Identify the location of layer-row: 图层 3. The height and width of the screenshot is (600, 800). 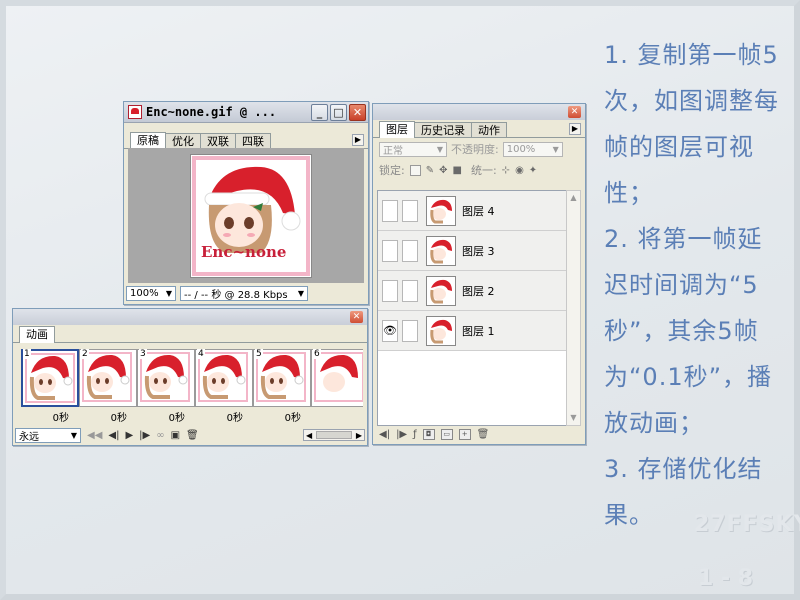
(472, 251).